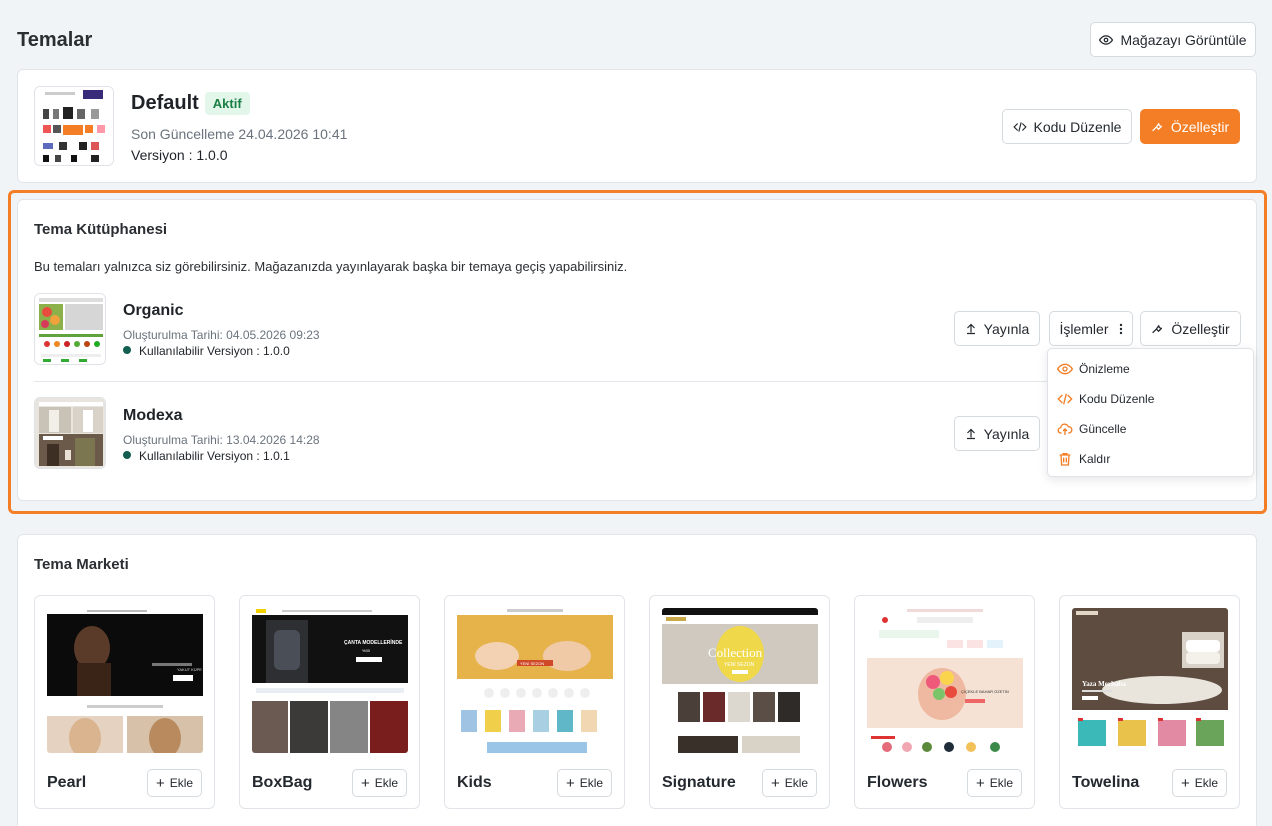 Image resolution: width=1272 pixels, height=826 pixels. I want to click on modexa-version: Kullanılabilir Versiyon : 1.0.1, so click(214, 456).